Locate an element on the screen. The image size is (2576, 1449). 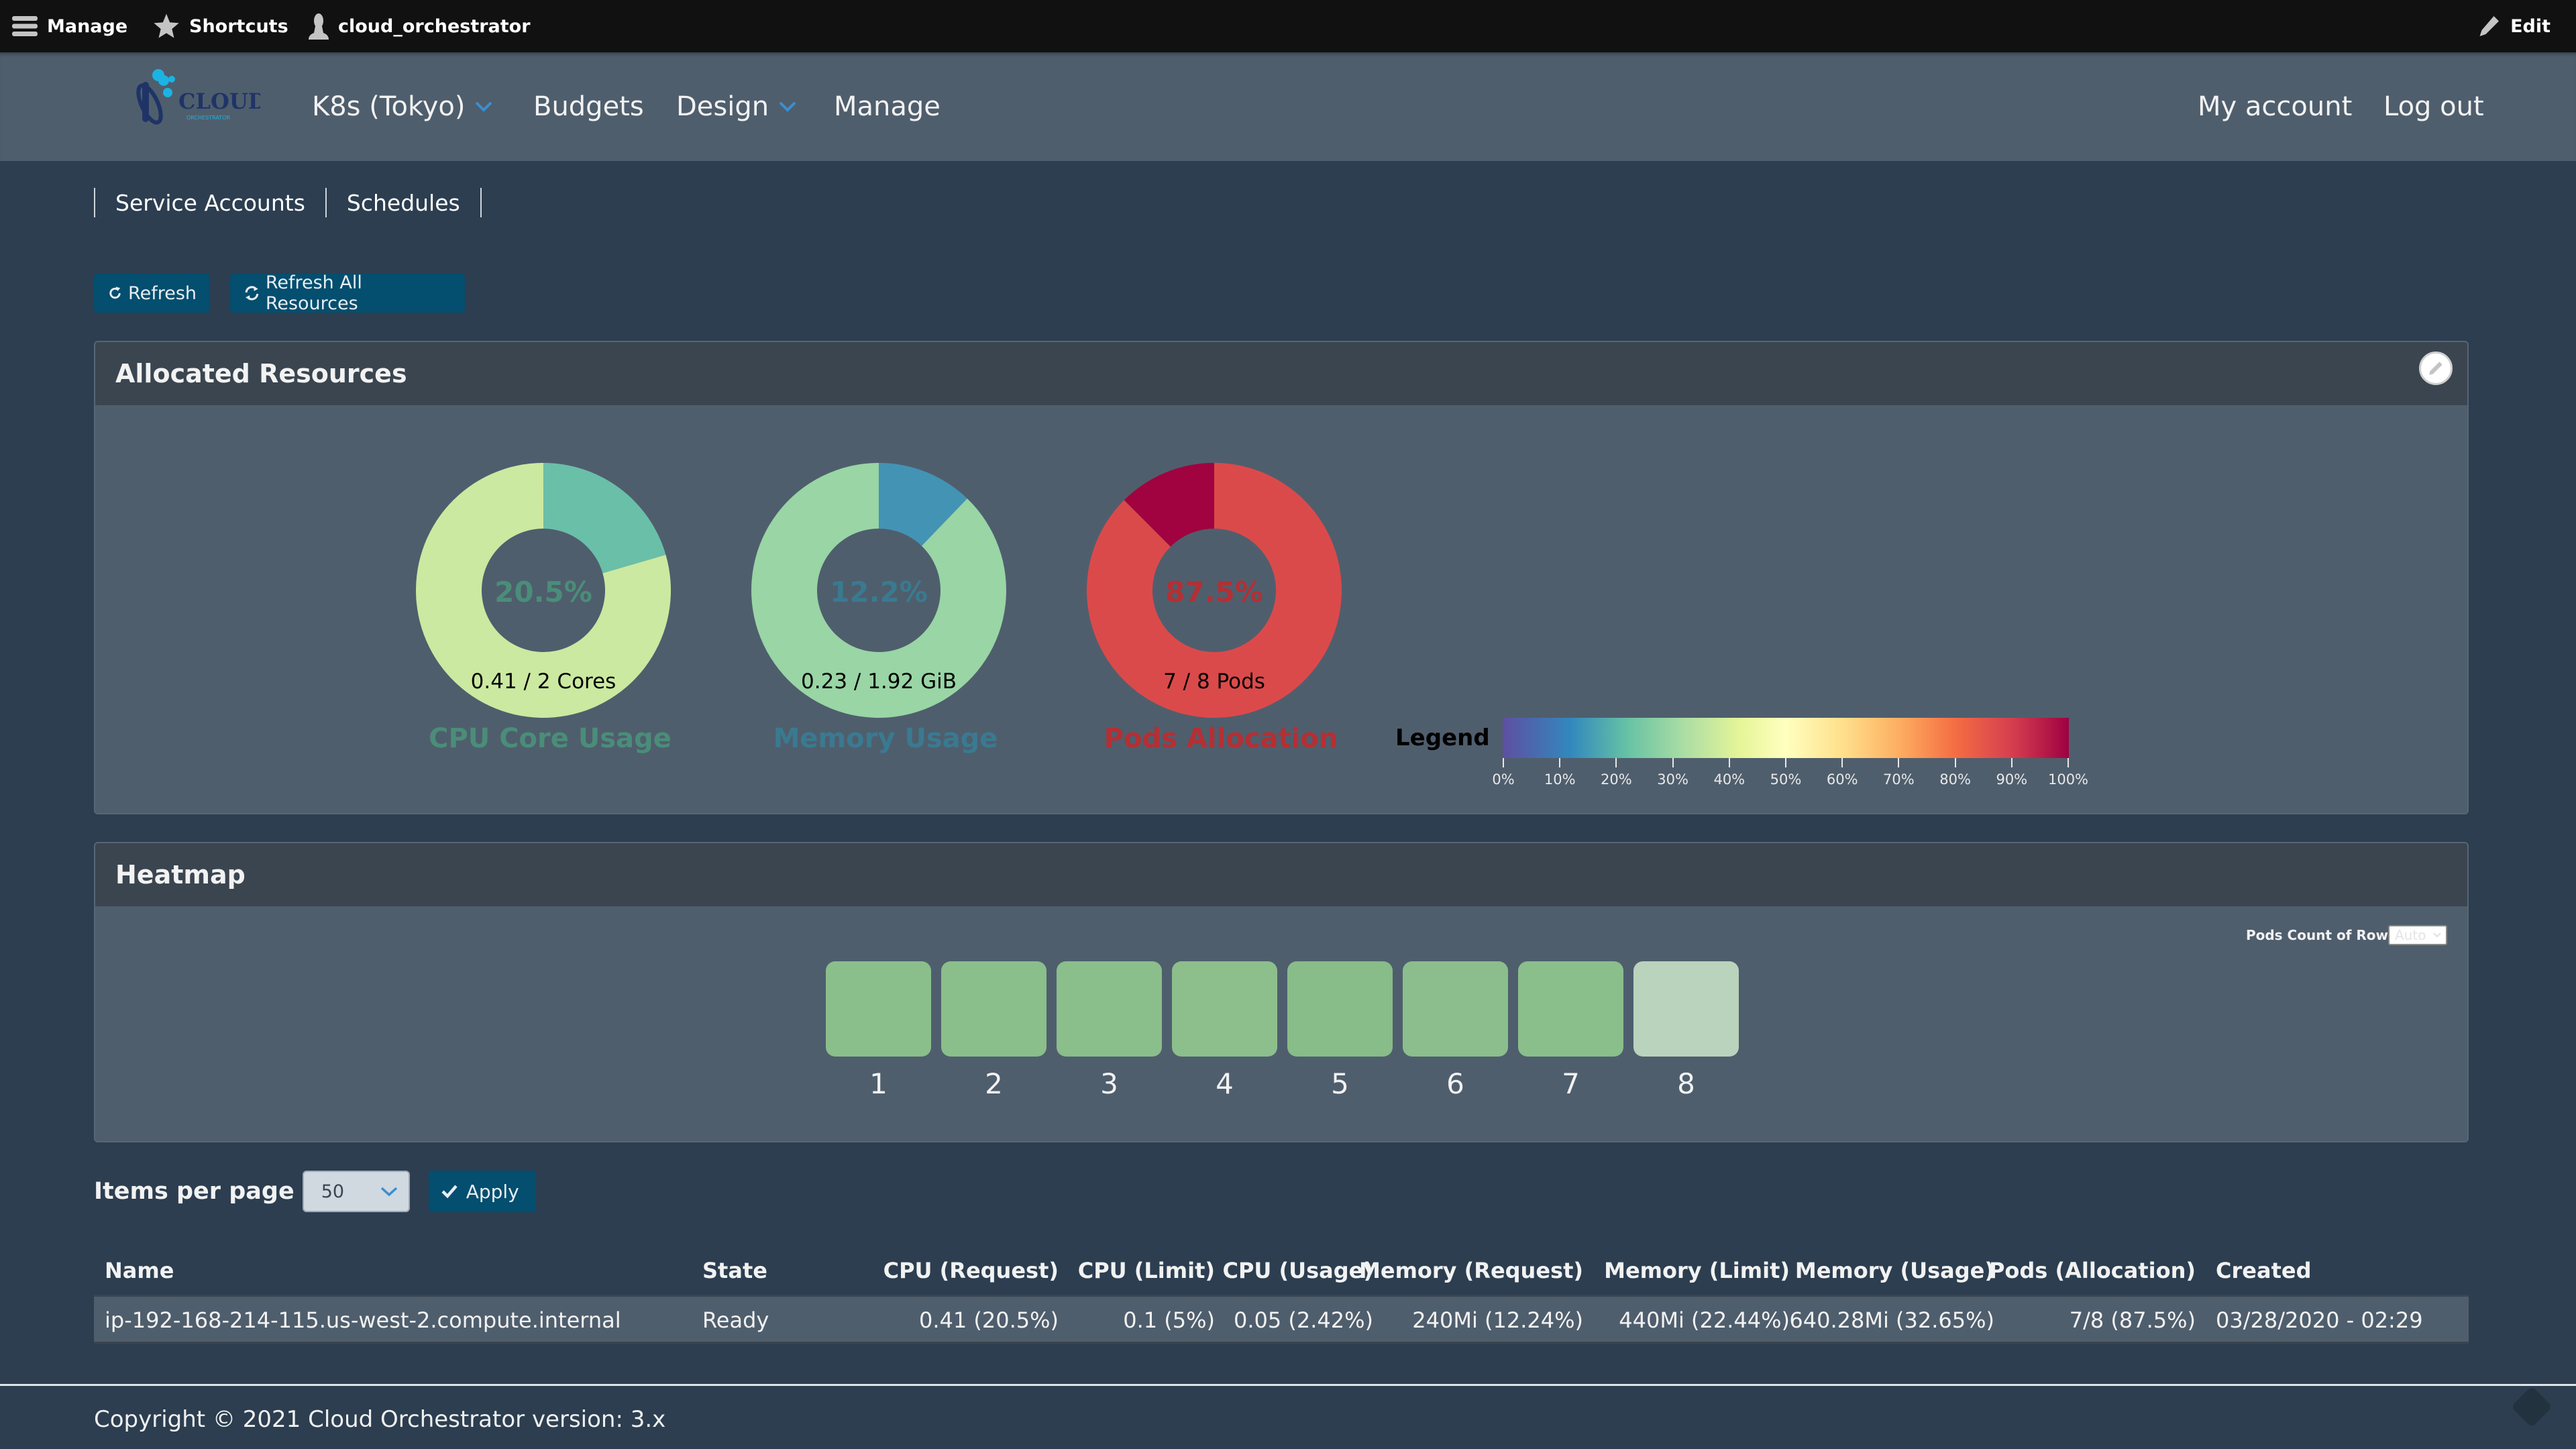
heatmap-cell: 1 is located at coordinates (878, 1030).